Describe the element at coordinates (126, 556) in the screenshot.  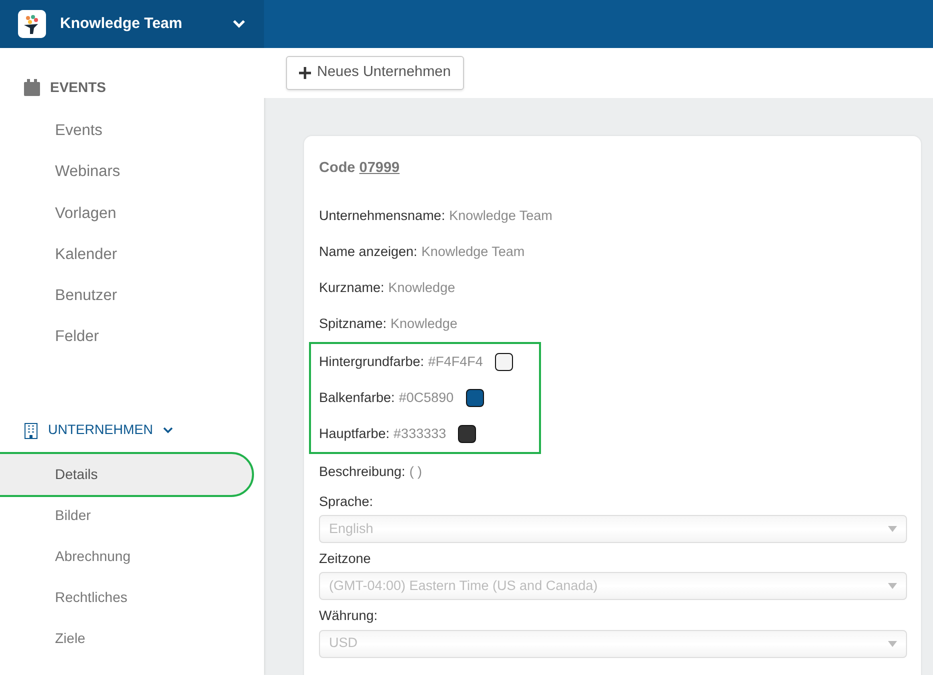
I see `sidebar-item: Abrechnung` at that location.